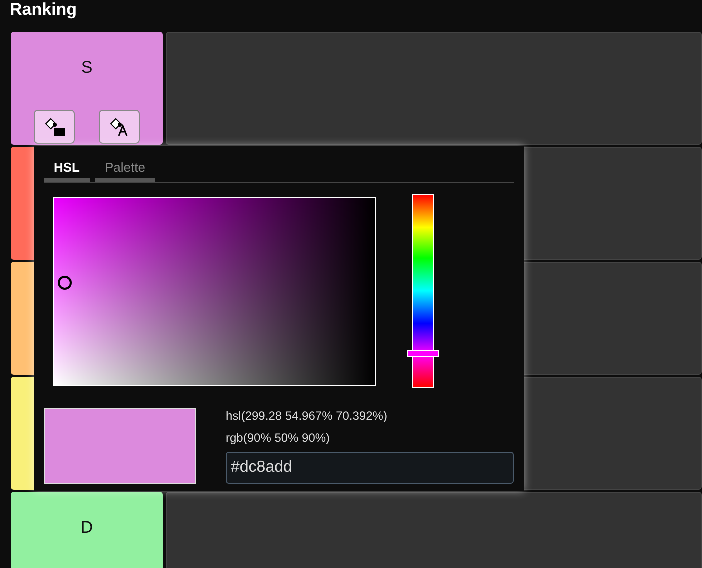 The height and width of the screenshot is (568, 702). Describe the element at coordinates (44, 10) in the screenshot. I see `page-title: Ranking` at that location.